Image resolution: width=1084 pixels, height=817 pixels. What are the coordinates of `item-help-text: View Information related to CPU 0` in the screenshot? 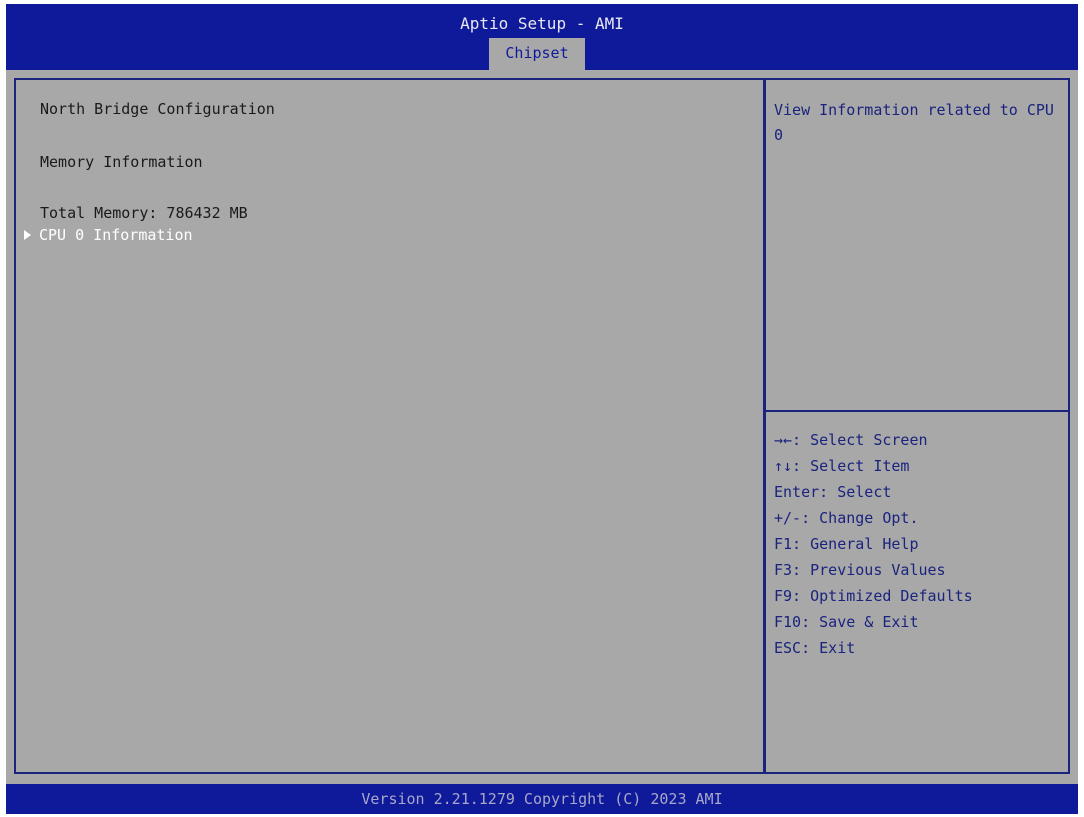 It's located at (914, 122).